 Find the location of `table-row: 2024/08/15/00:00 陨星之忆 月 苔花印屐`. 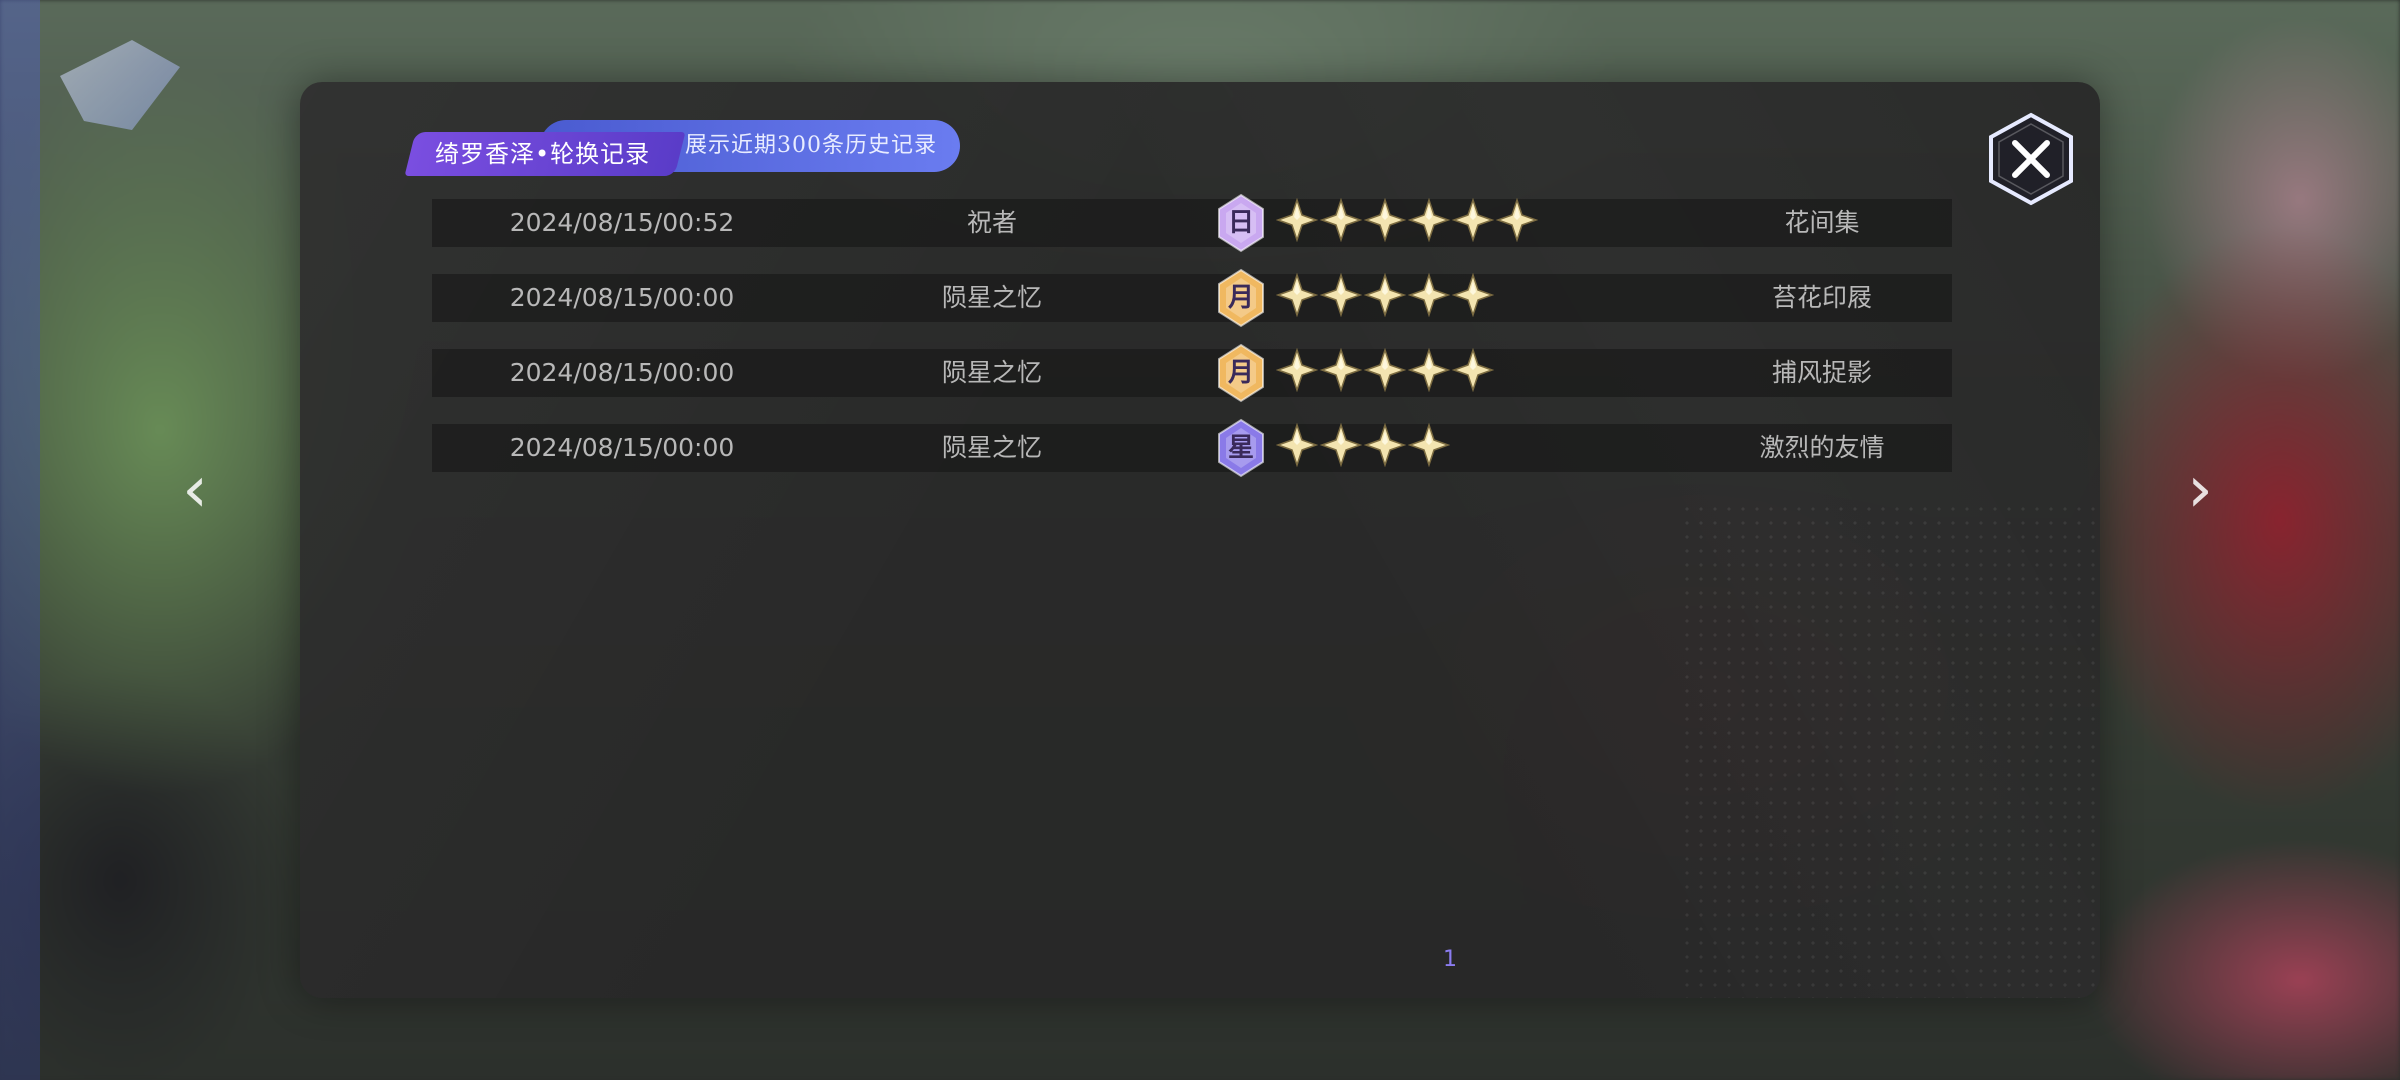

table-row: 2024/08/15/00:00 陨星之忆 月 苔花印屐 is located at coordinates (1192, 298).